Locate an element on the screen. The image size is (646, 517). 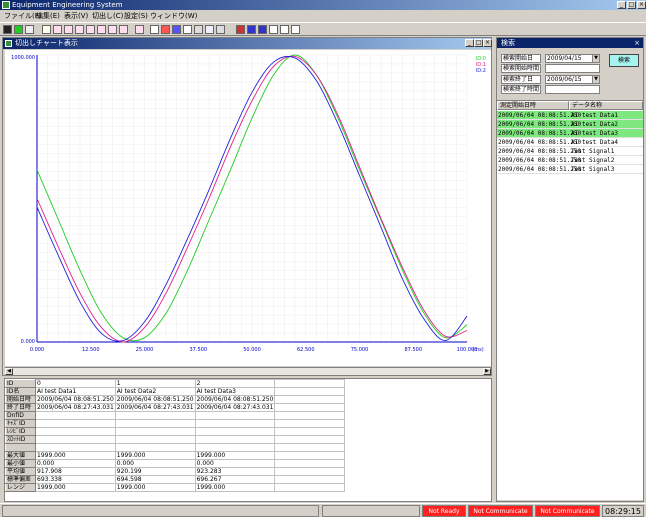
end-time-input is located at coordinates (572, 89).